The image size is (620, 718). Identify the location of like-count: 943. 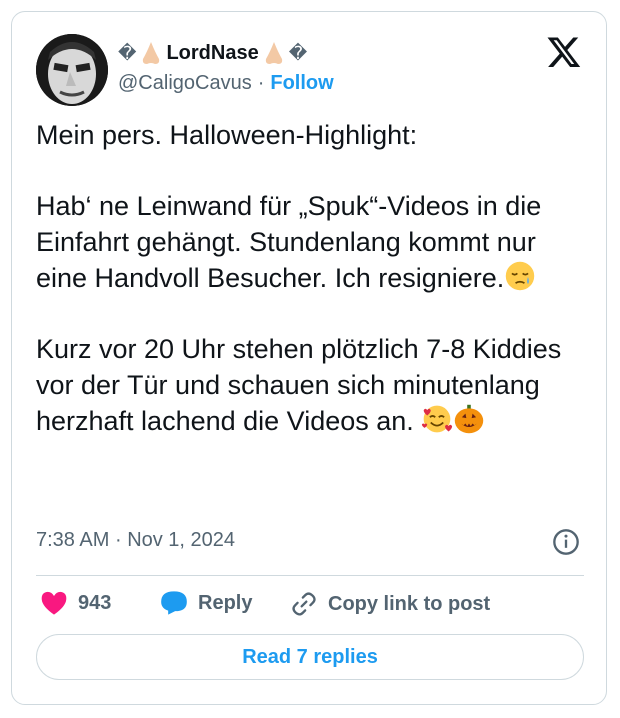
(95, 602).